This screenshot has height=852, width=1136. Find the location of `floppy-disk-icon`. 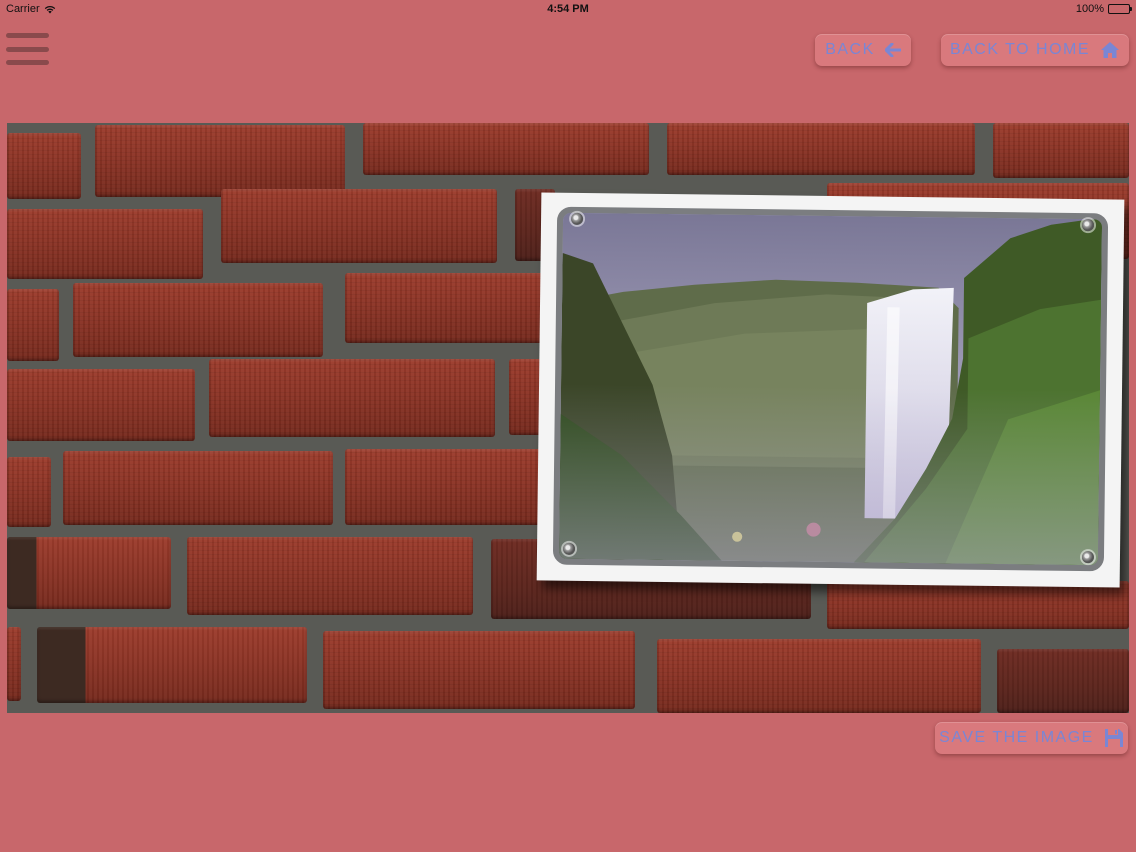

floppy-disk-icon is located at coordinates (1113, 738).